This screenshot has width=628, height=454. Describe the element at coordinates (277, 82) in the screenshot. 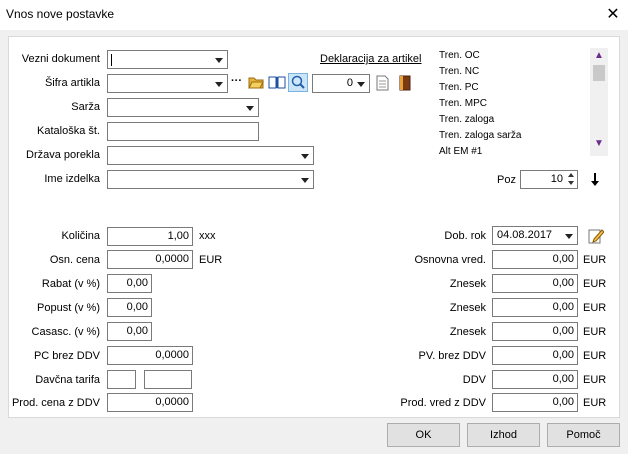

I see `book-icon` at that location.